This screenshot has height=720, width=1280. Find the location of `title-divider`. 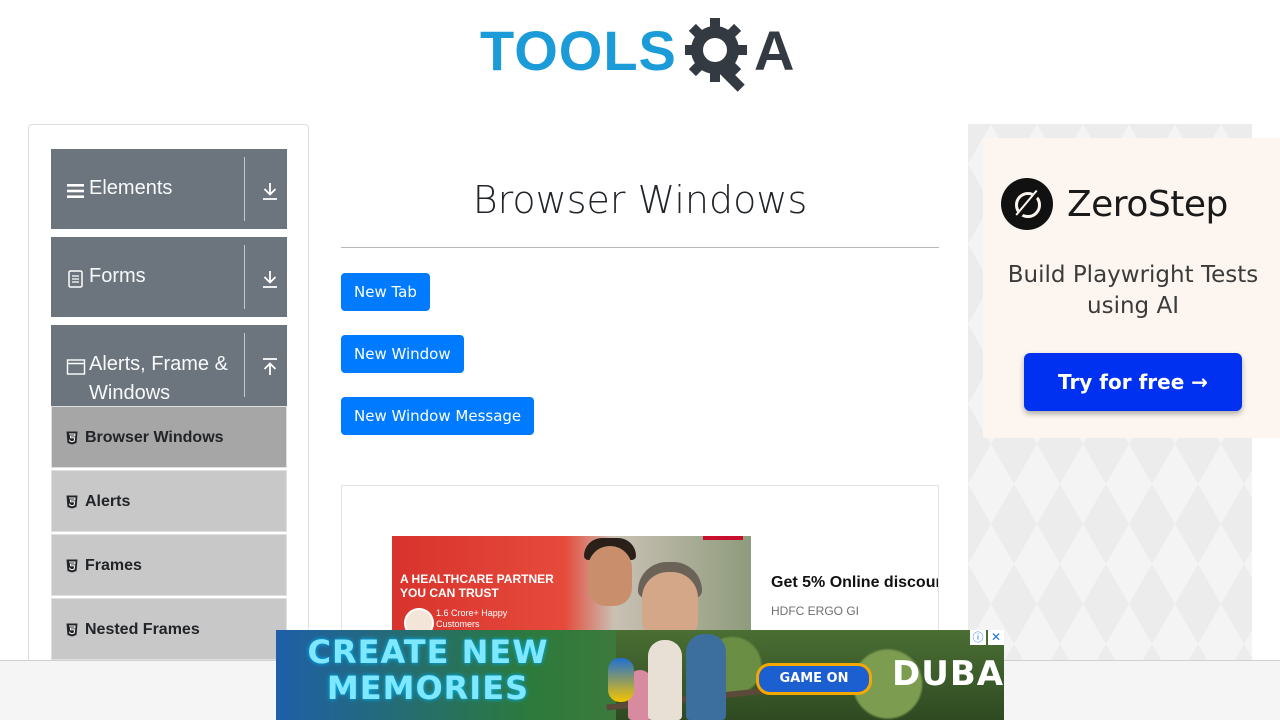

title-divider is located at coordinates (640, 247).